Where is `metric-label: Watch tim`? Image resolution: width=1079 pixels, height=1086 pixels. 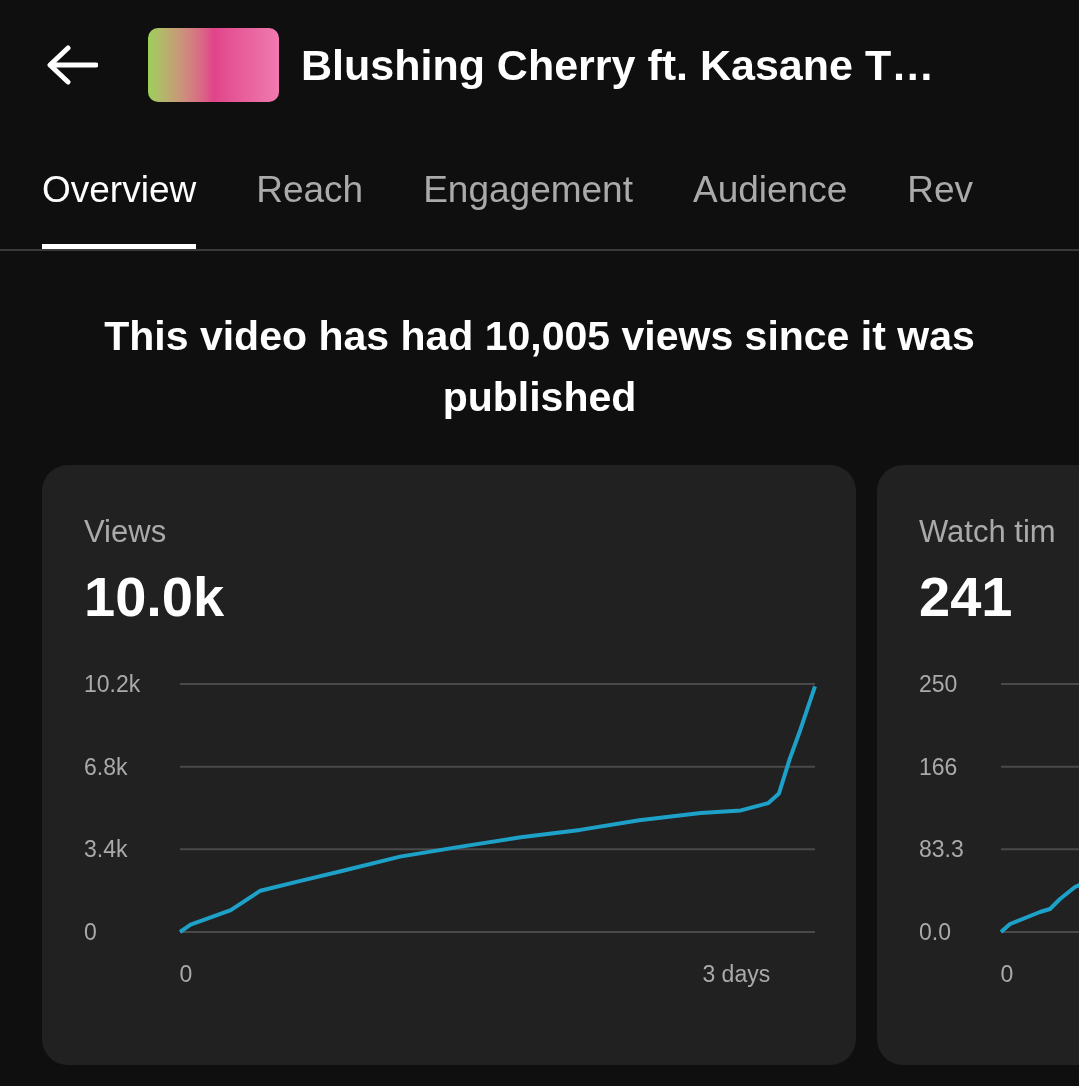 metric-label: Watch tim is located at coordinates (987, 532).